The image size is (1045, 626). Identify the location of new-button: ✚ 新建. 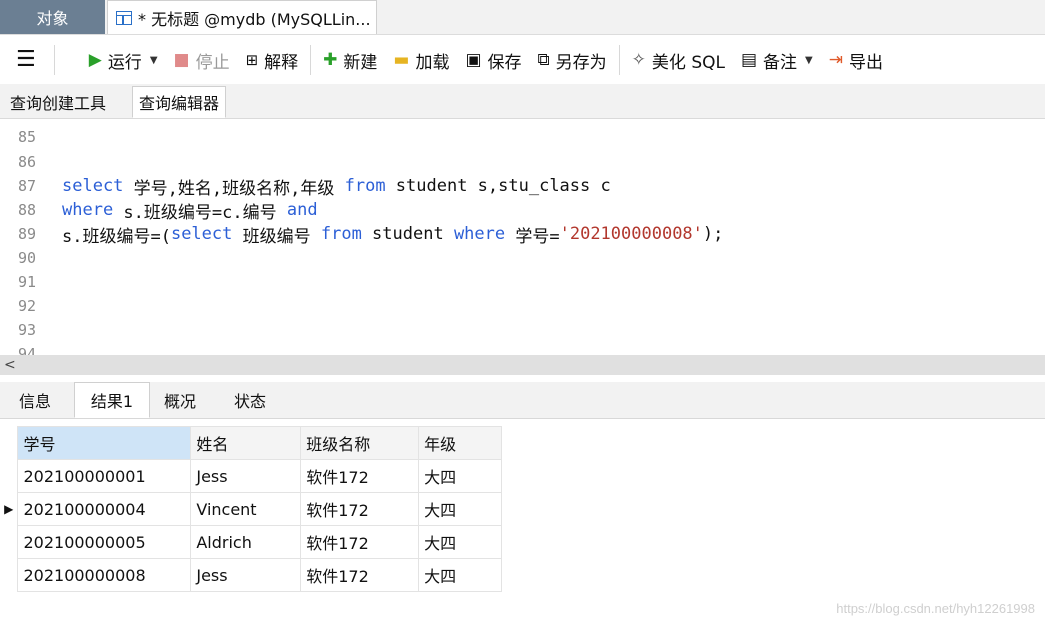
(350, 60).